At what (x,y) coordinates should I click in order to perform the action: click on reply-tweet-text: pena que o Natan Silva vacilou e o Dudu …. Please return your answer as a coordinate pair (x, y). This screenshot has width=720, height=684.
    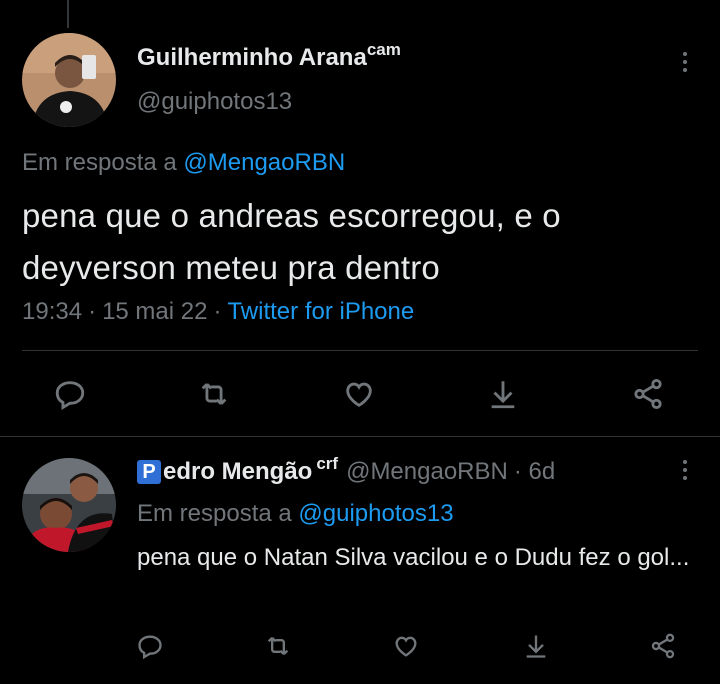
    Looking at the image, I should click on (413, 557).